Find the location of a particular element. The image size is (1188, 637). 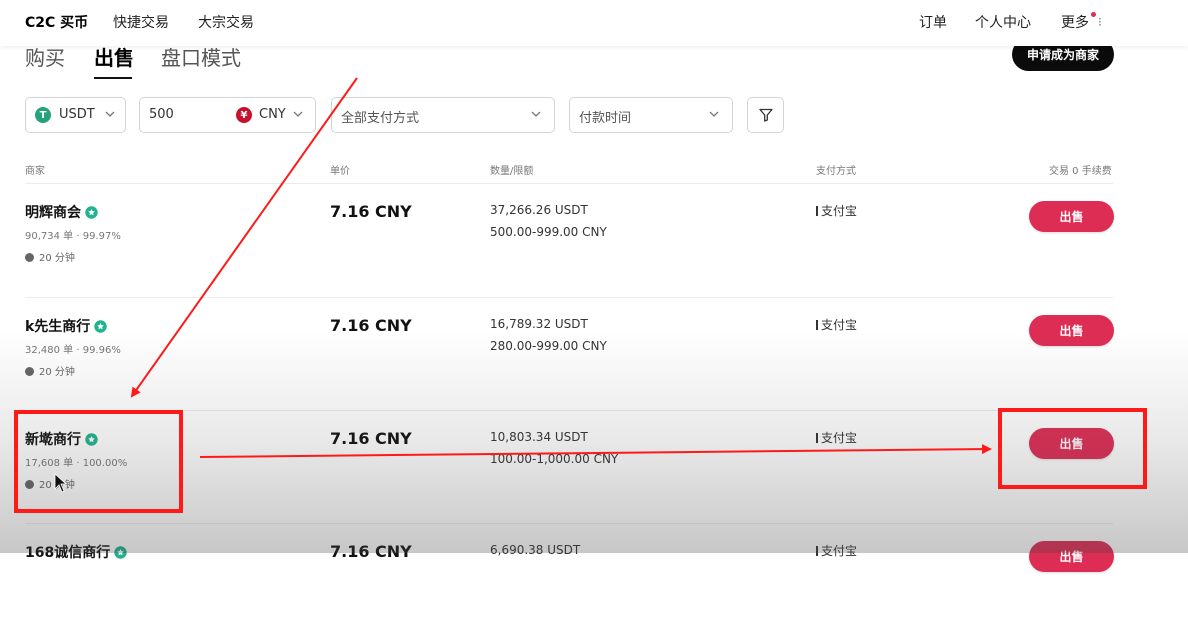

merchant-name: 新墘商行 is located at coordinates (61, 439).